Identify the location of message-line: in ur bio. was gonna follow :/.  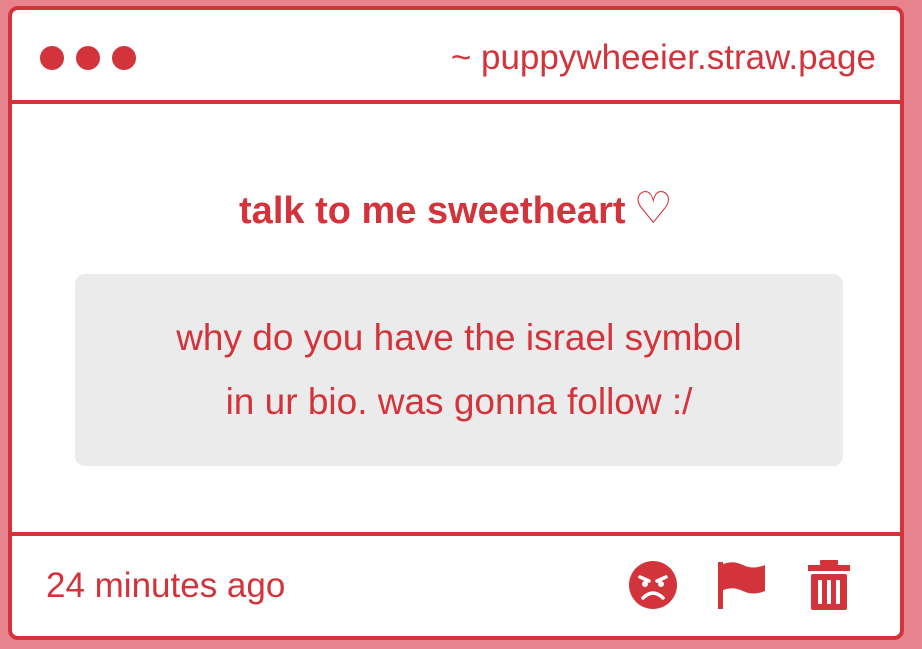
(459, 401).